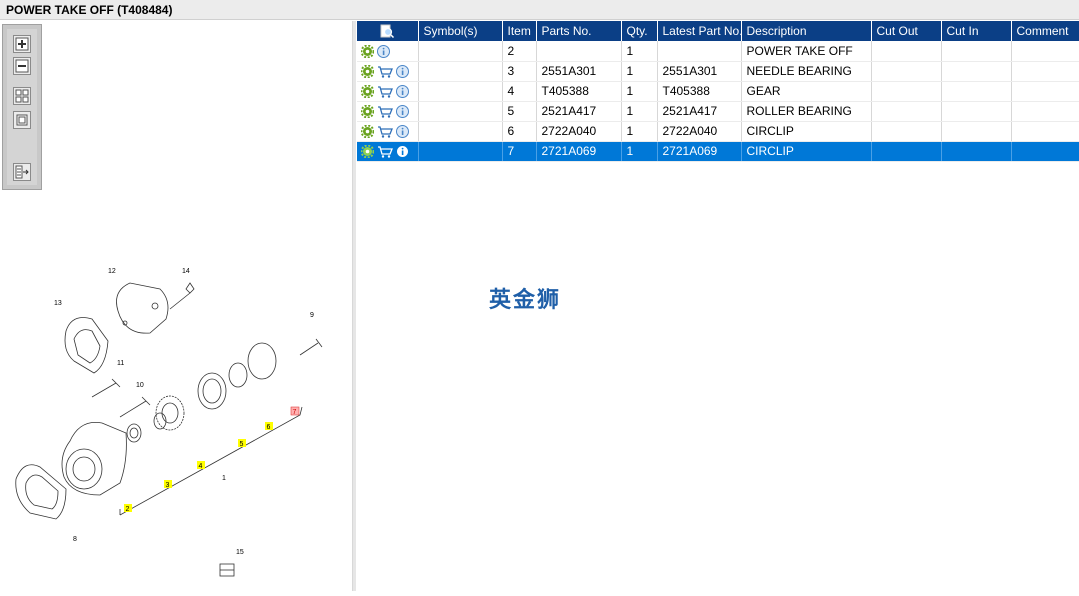 Image resolution: width=1079 pixels, height=596 pixels. I want to click on latest-part-no-cell, so click(699, 51).